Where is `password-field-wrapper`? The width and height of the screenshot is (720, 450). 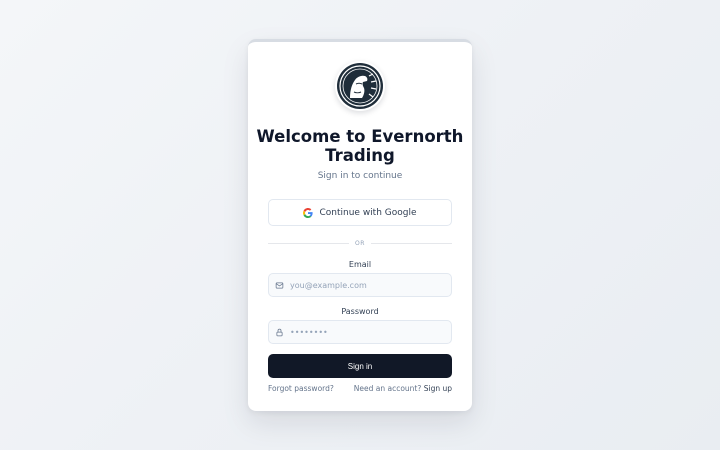
password-field-wrapper is located at coordinates (360, 332).